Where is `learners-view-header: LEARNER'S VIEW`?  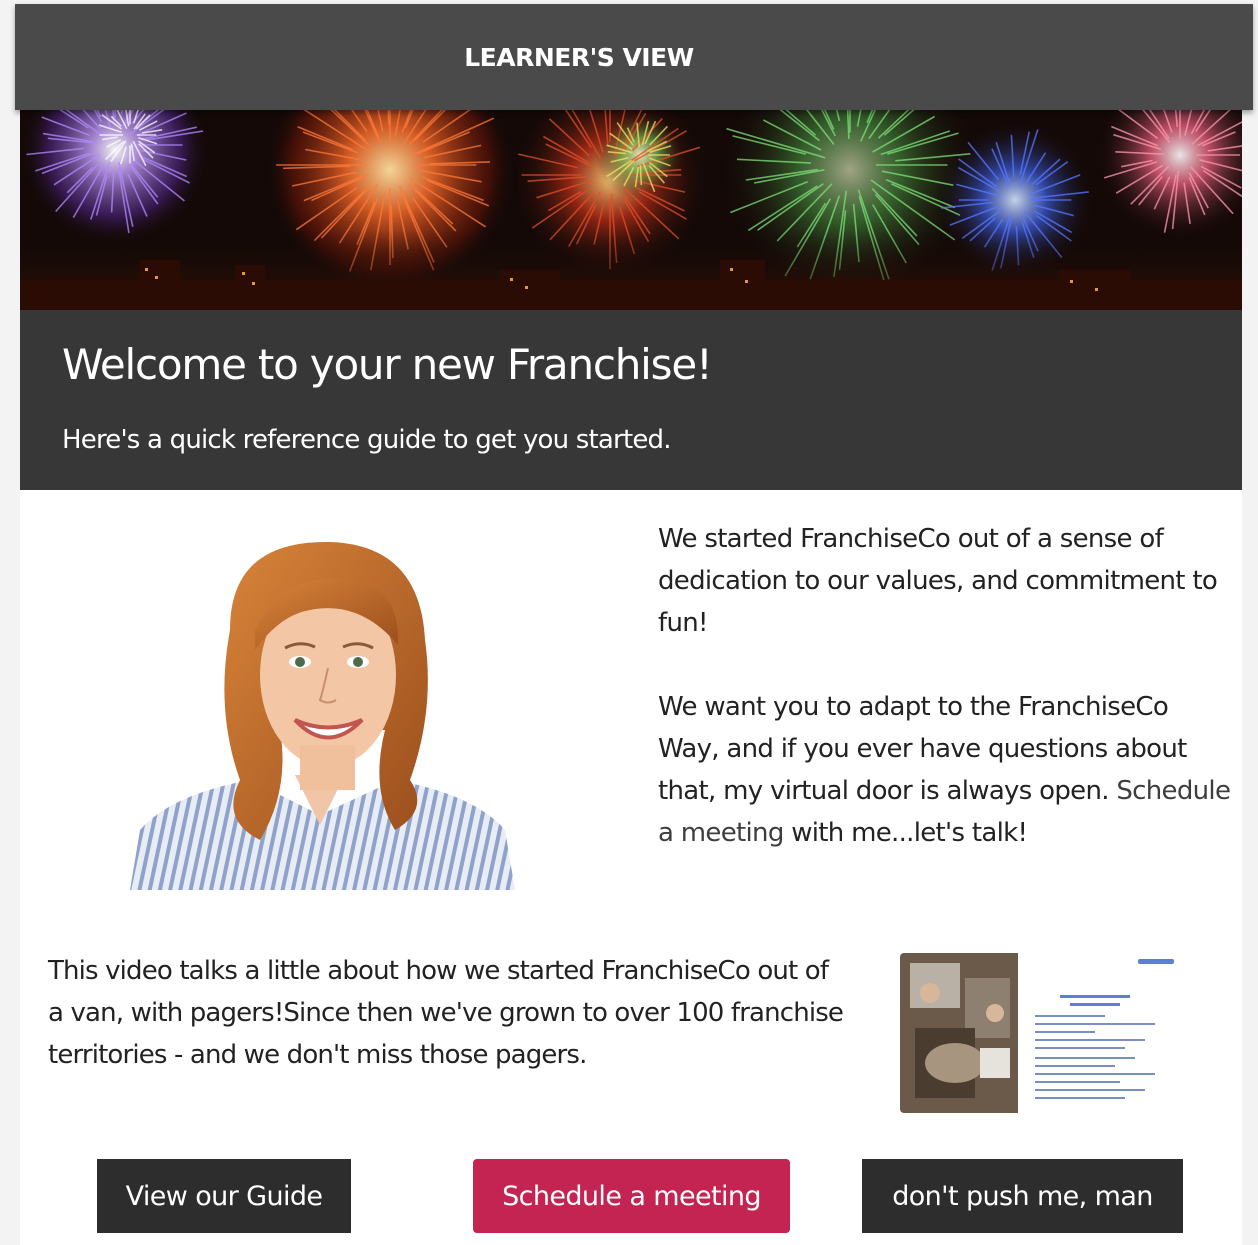 learners-view-header: LEARNER'S VIEW is located at coordinates (634, 57).